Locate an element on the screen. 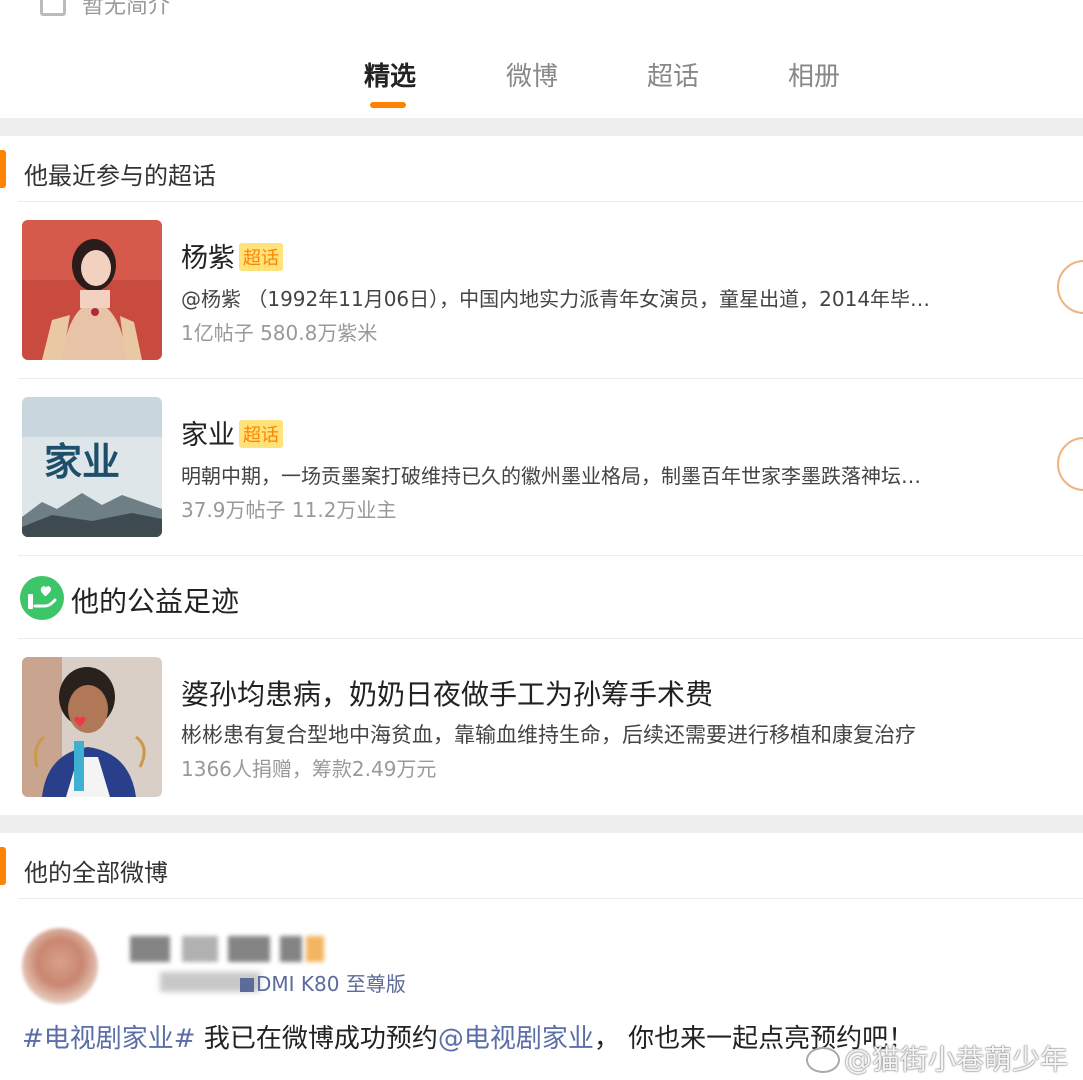 The image size is (1083, 1080). section-title: 他的全部微博 is located at coordinates (96, 873).